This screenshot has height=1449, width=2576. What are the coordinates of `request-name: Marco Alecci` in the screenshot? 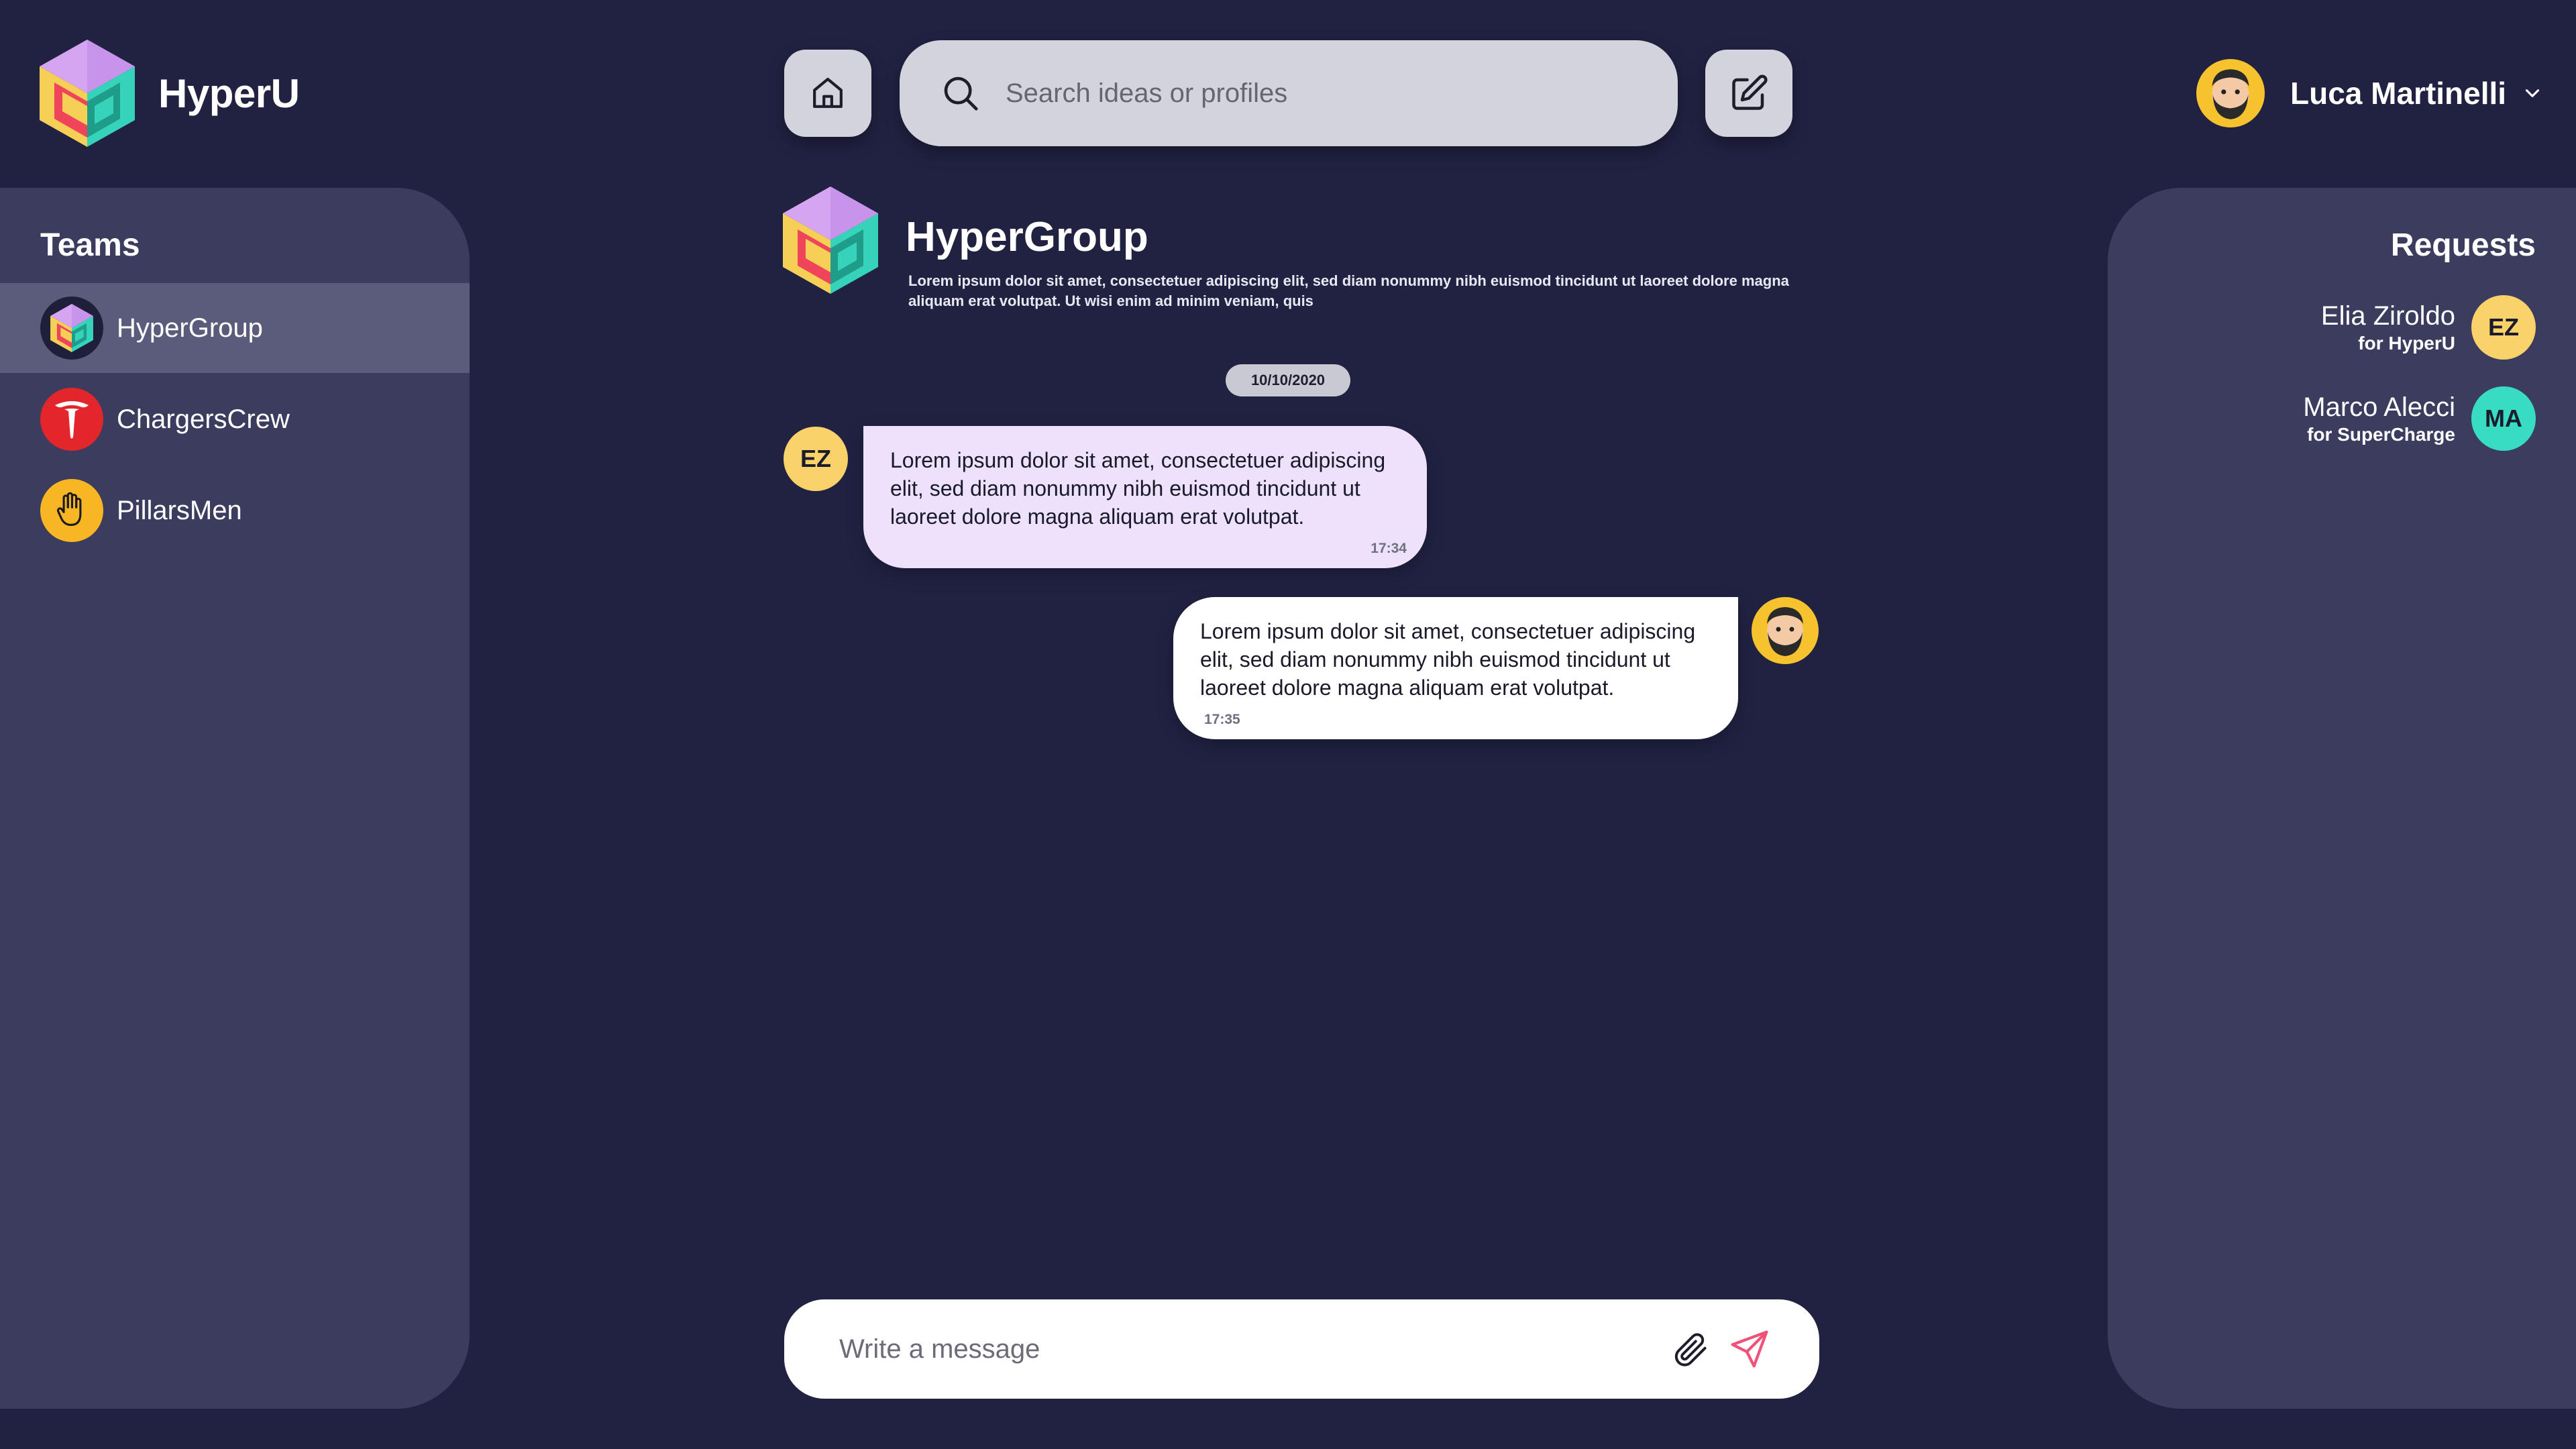 It's located at (2379, 407).